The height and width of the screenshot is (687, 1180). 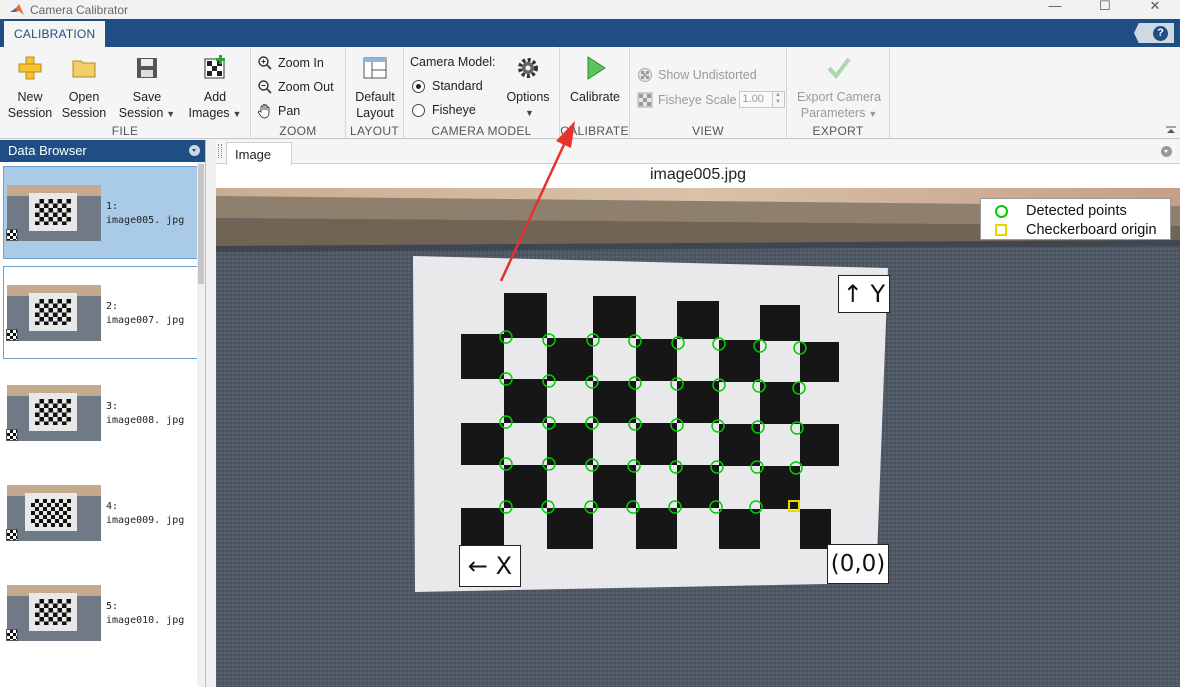 What do you see at coordinates (103, 212) in the screenshot?
I see `list-item: 1: image005. jpg` at bounding box center [103, 212].